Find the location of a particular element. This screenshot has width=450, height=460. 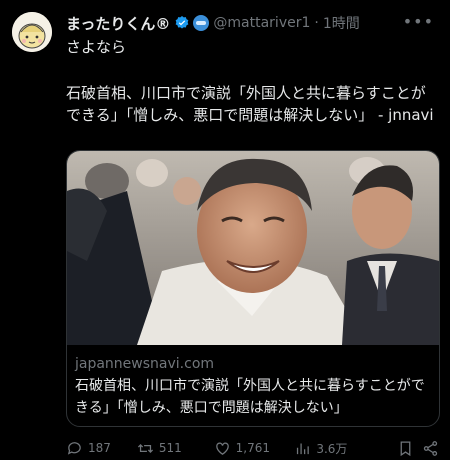

card-domain: japannewsnavi.com is located at coordinates (145, 364).